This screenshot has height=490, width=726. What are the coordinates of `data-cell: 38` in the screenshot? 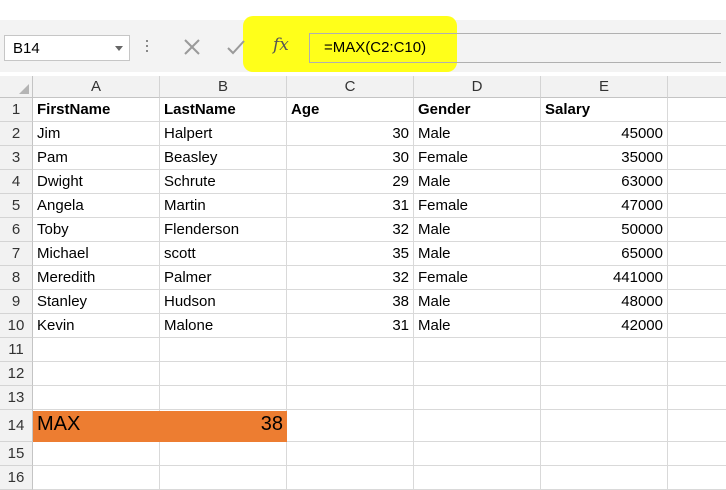 It's located at (350, 302).